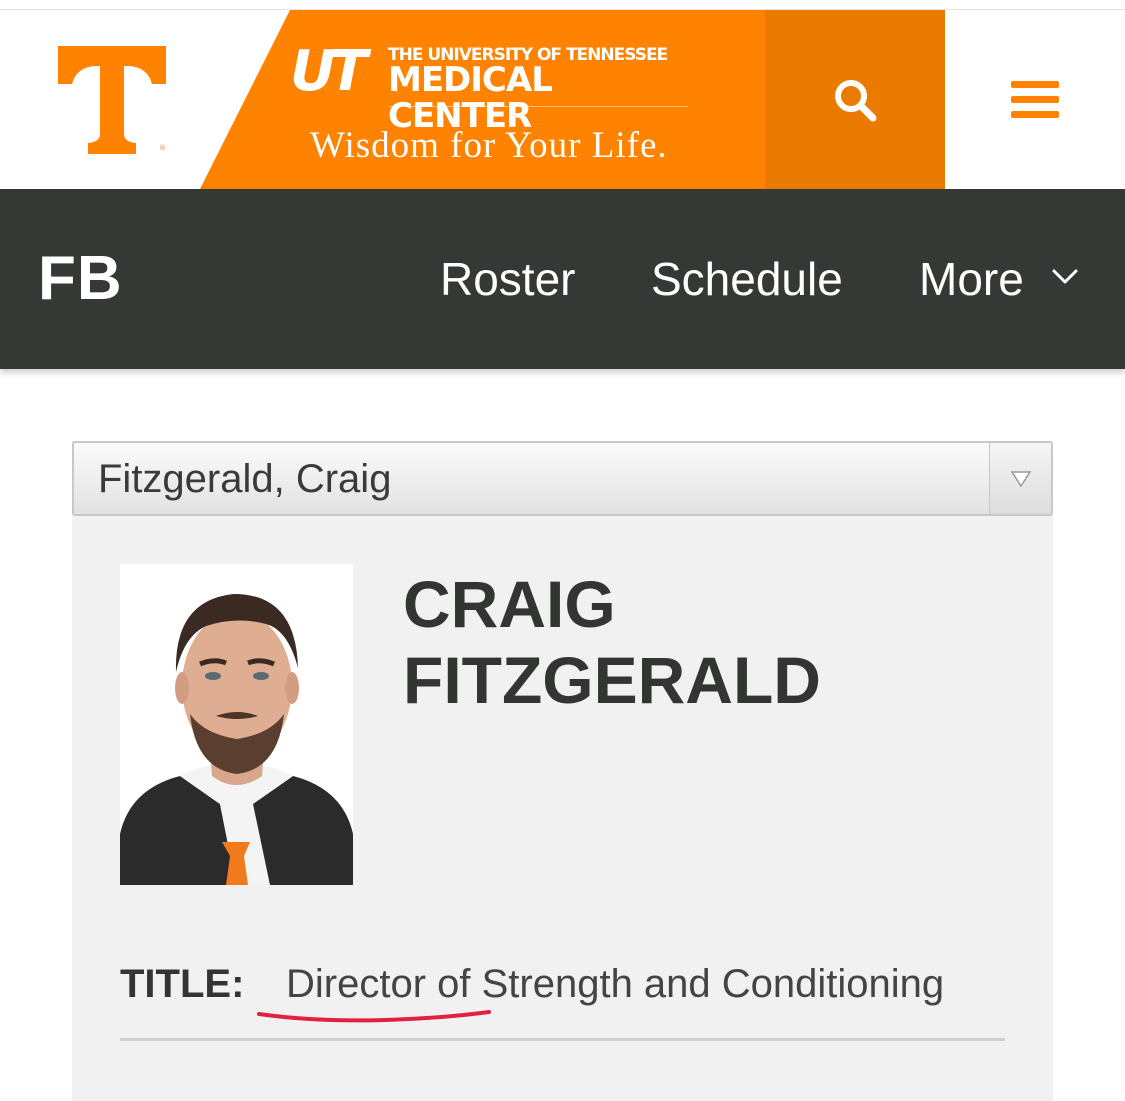  What do you see at coordinates (615, 984) in the screenshot?
I see `title-value: Director of Strength and Conditioning` at bounding box center [615, 984].